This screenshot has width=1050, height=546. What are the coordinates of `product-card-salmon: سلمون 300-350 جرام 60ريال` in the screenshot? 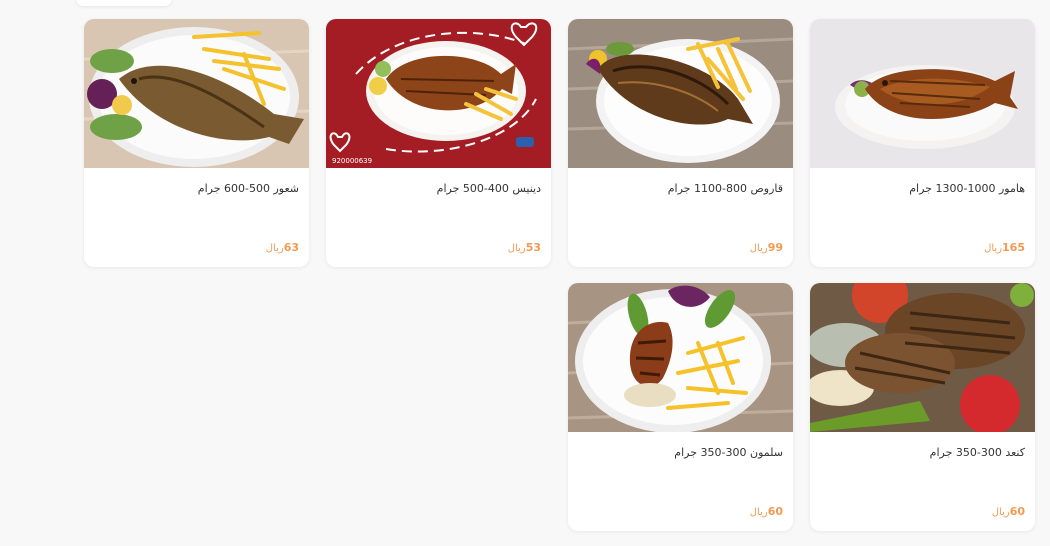 It's located at (680, 407).